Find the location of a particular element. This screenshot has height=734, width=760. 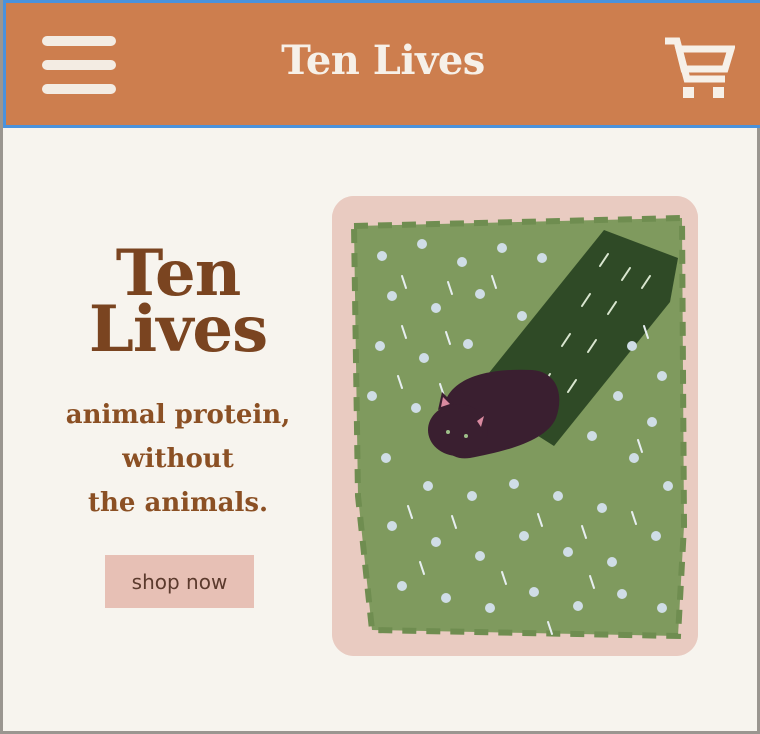

cart-glyph is located at coordinates (700, 67).